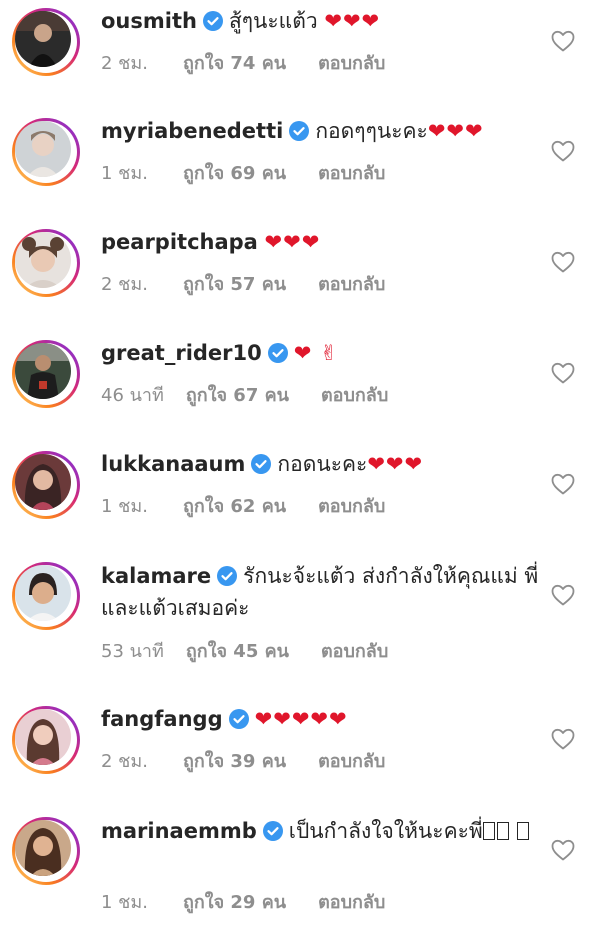 This screenshot has height=934, width=600. What do you see at coordinates (234, 172) in the screenshot?
I see `like-count: ถูกใจ 69 คน` at bounding box center [234, 172].